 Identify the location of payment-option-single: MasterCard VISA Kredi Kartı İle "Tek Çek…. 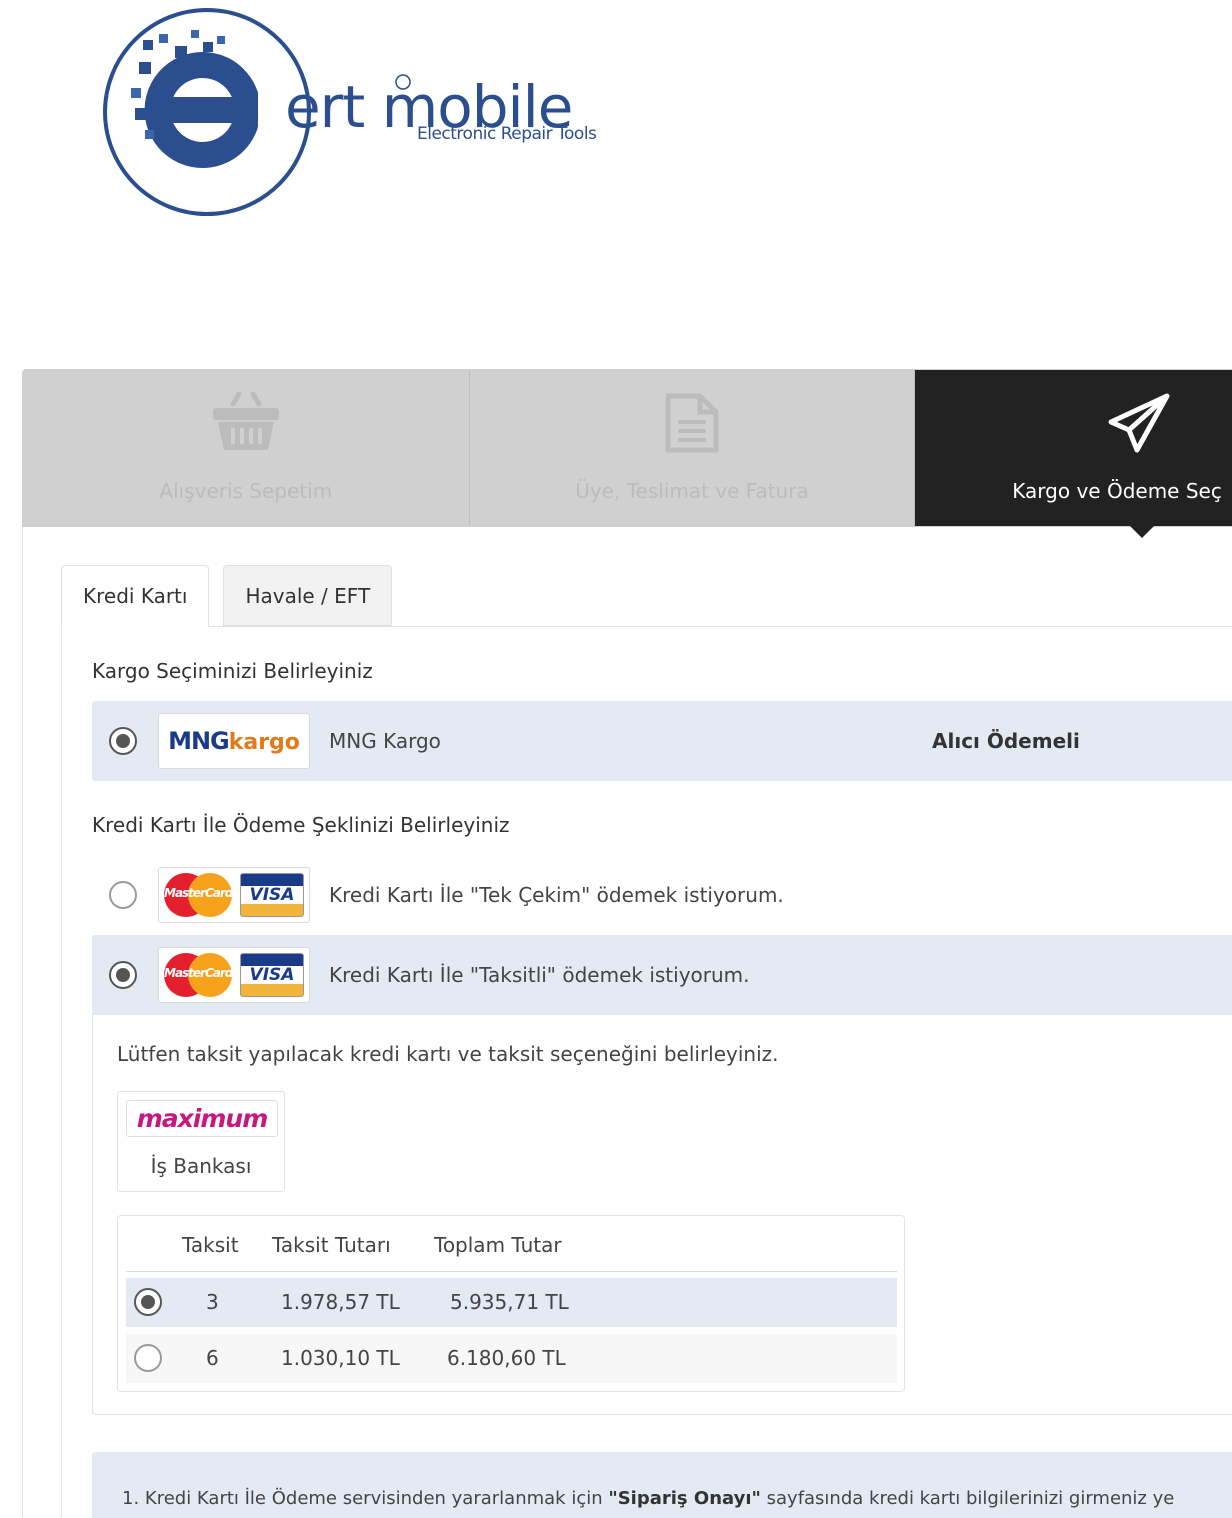
(662, 895).